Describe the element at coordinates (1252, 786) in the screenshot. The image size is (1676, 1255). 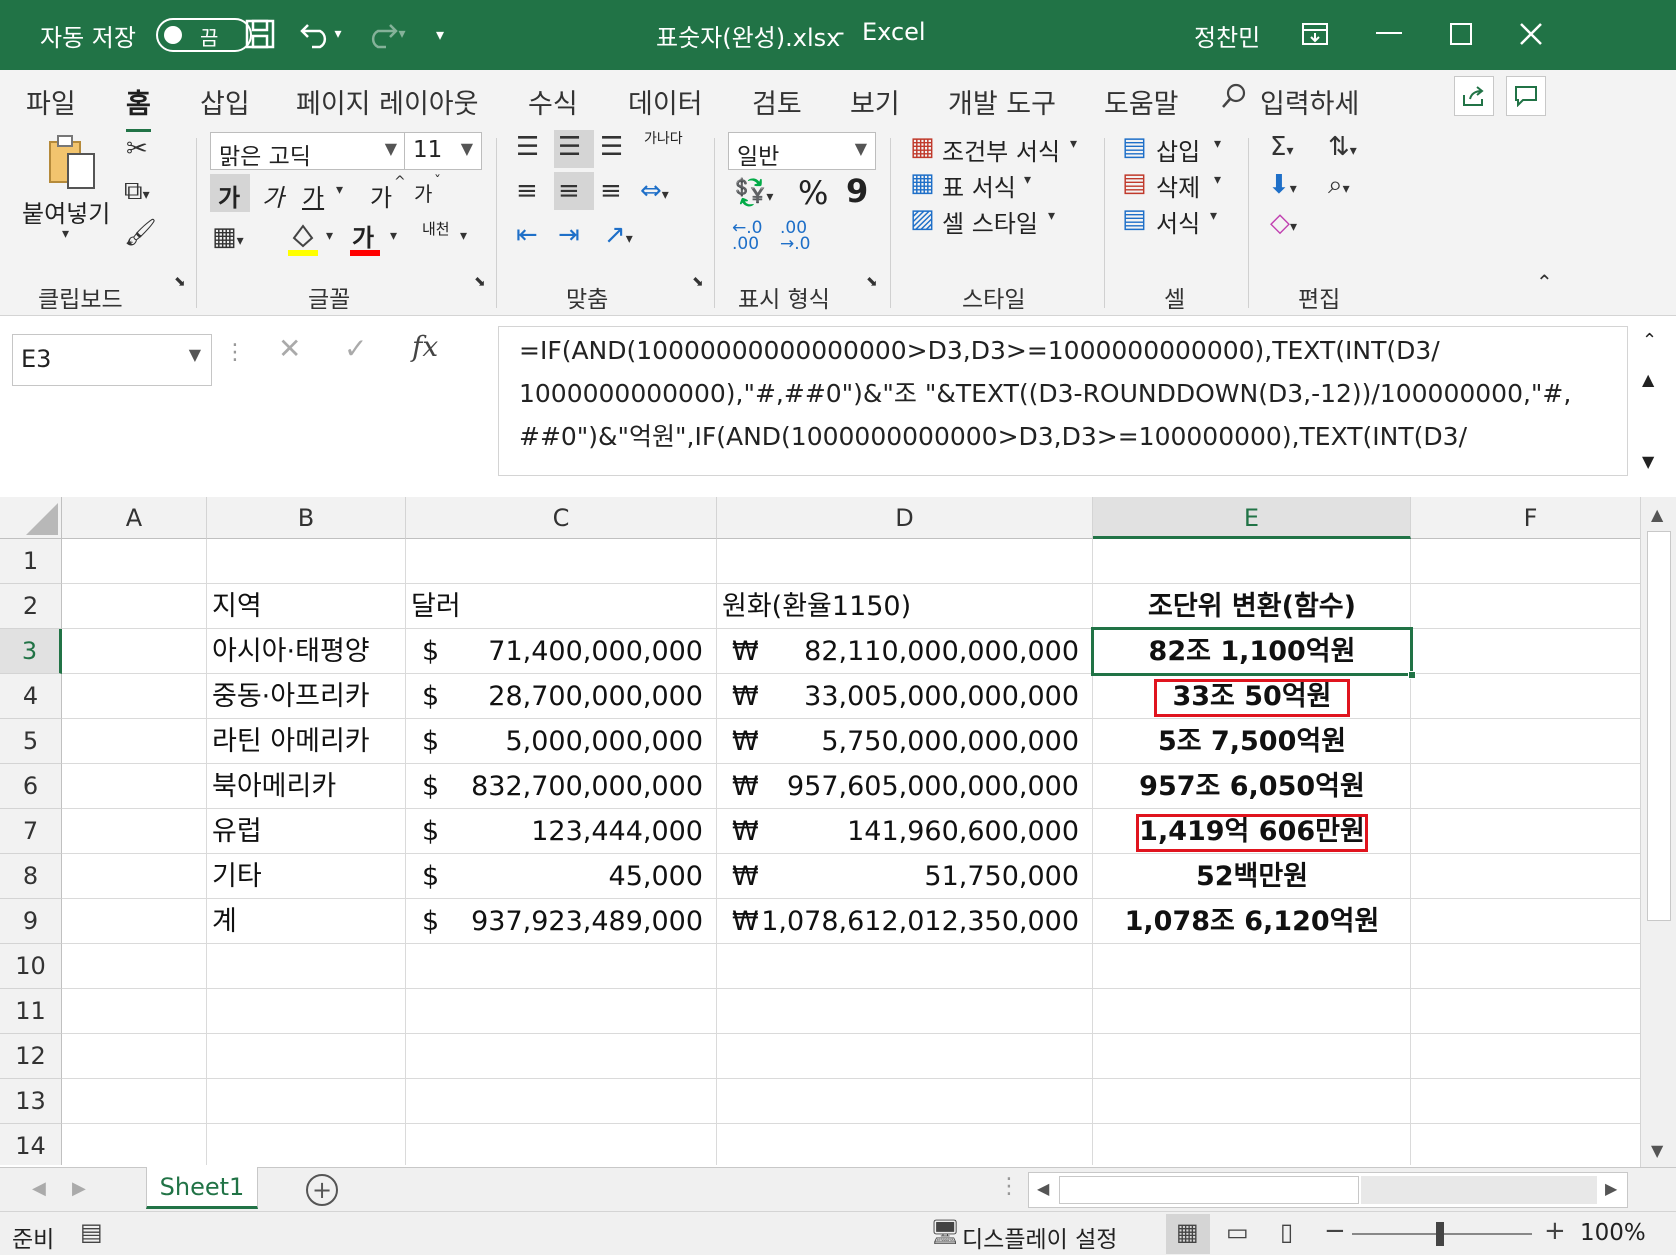
I see `cell-e6: 957조 6,050억원` at that location.